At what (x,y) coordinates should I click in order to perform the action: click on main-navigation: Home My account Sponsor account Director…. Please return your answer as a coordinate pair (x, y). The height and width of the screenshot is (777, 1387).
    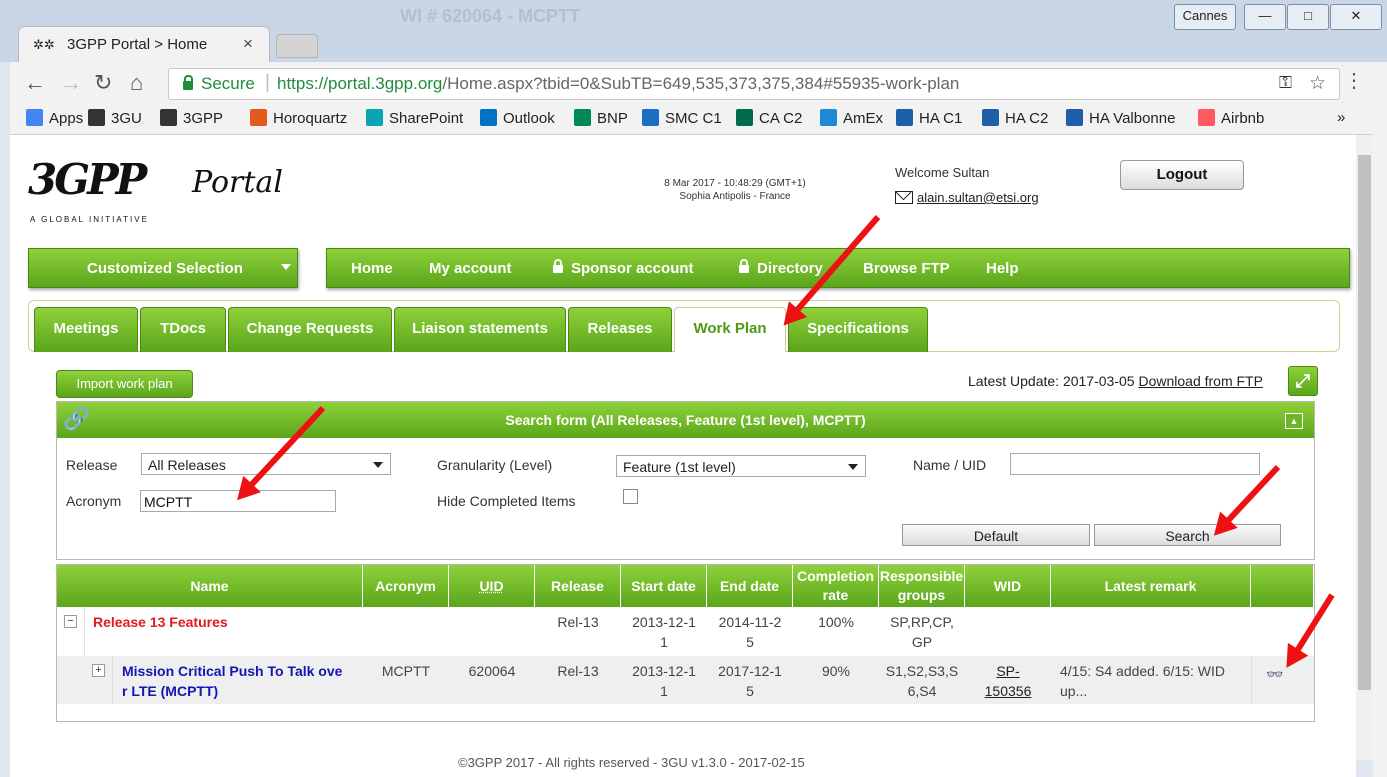
    Looking at the image, I should click on (838, 268).